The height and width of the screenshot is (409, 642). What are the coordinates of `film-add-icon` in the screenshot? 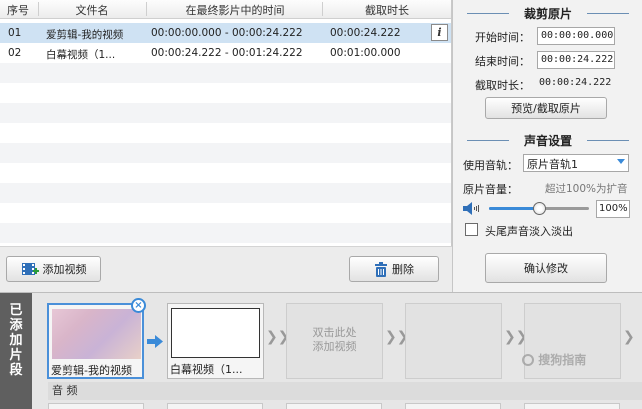 It's located at (30, 269).